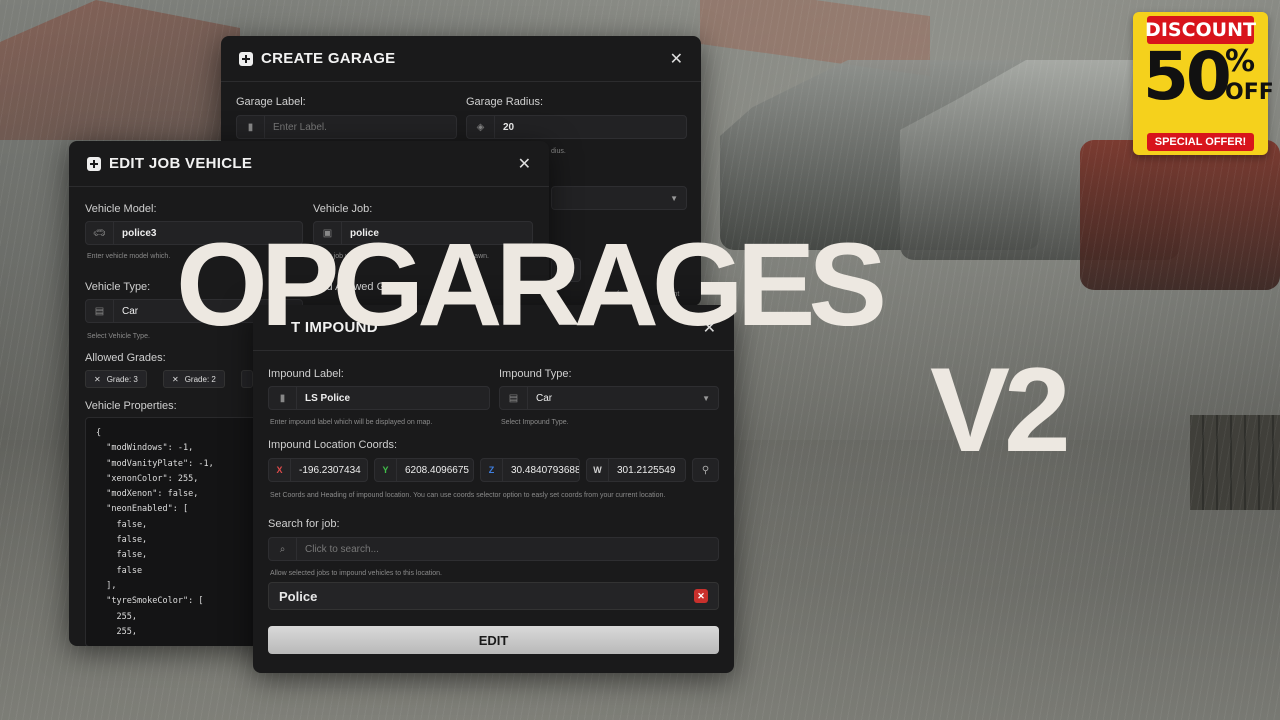 The width and height of the screenshot is (1280, 720). What do you see at coordinates (139, 233) in the screenshot?
I see `vehicle-model-value: police3` at bounding box center [139, 233].